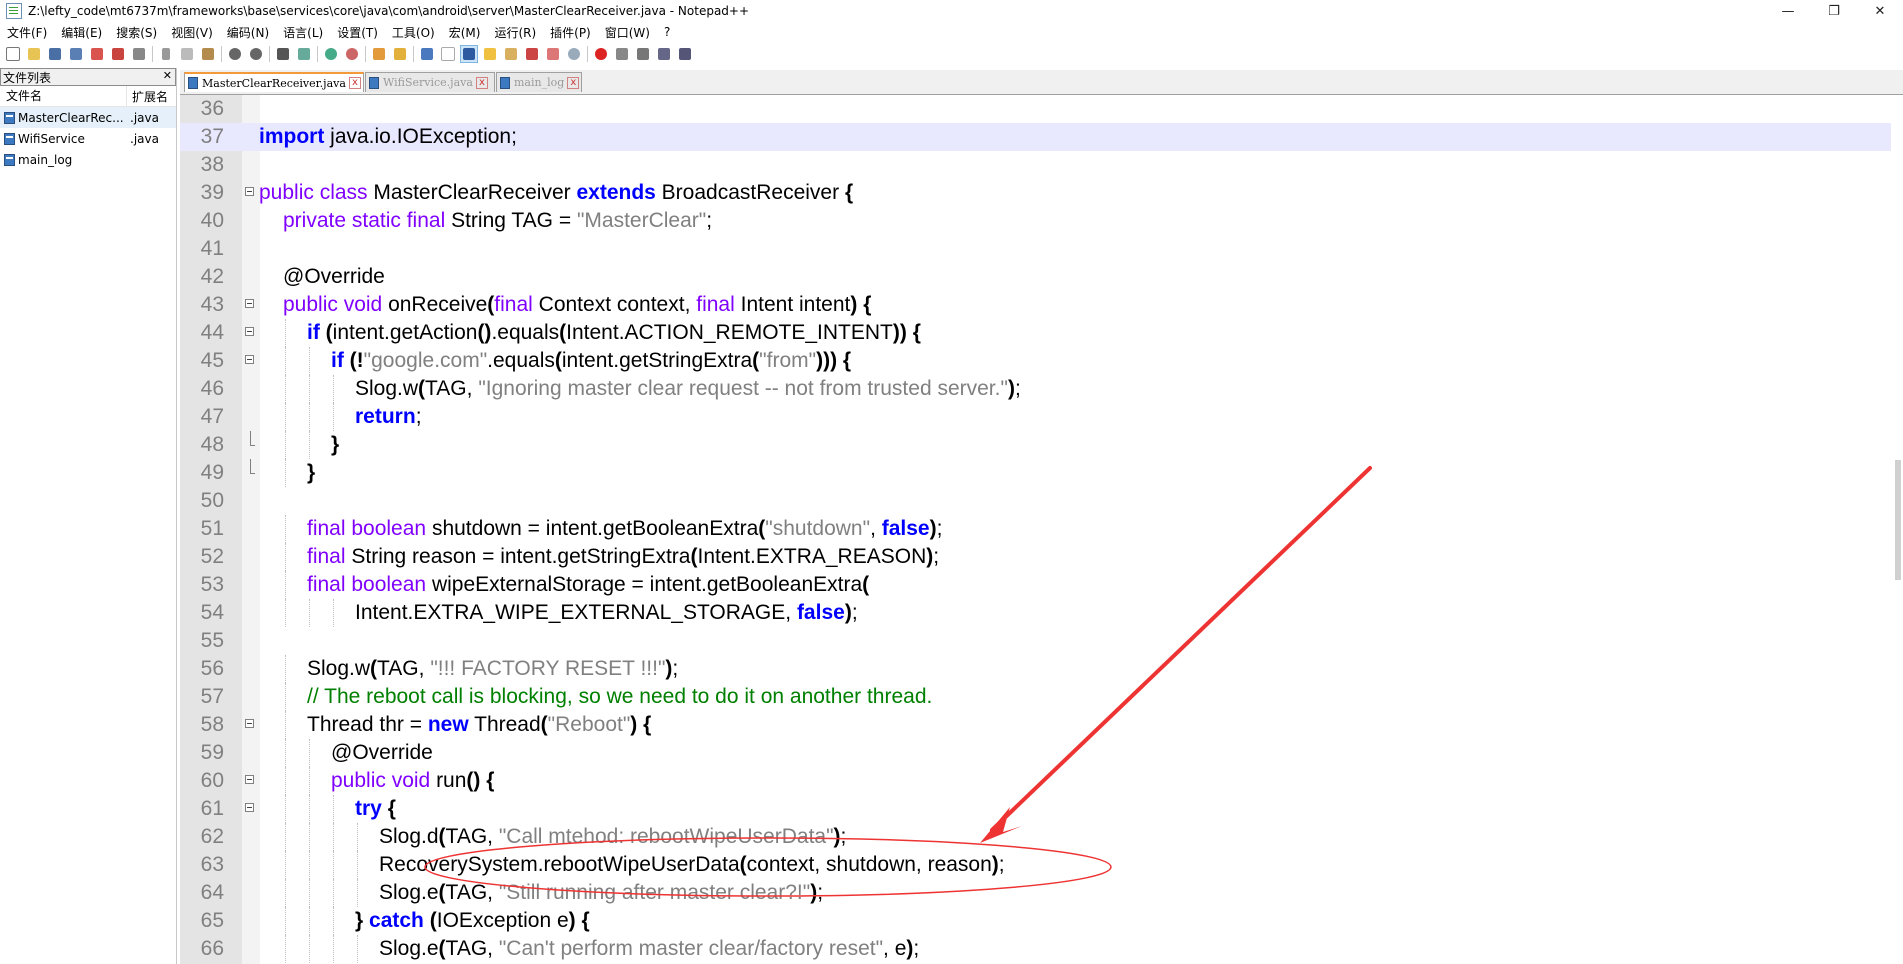 Image resolution: width=1903 pixels, height=964 pixels. I want to click on doc-map-icon, so click(511, 54).